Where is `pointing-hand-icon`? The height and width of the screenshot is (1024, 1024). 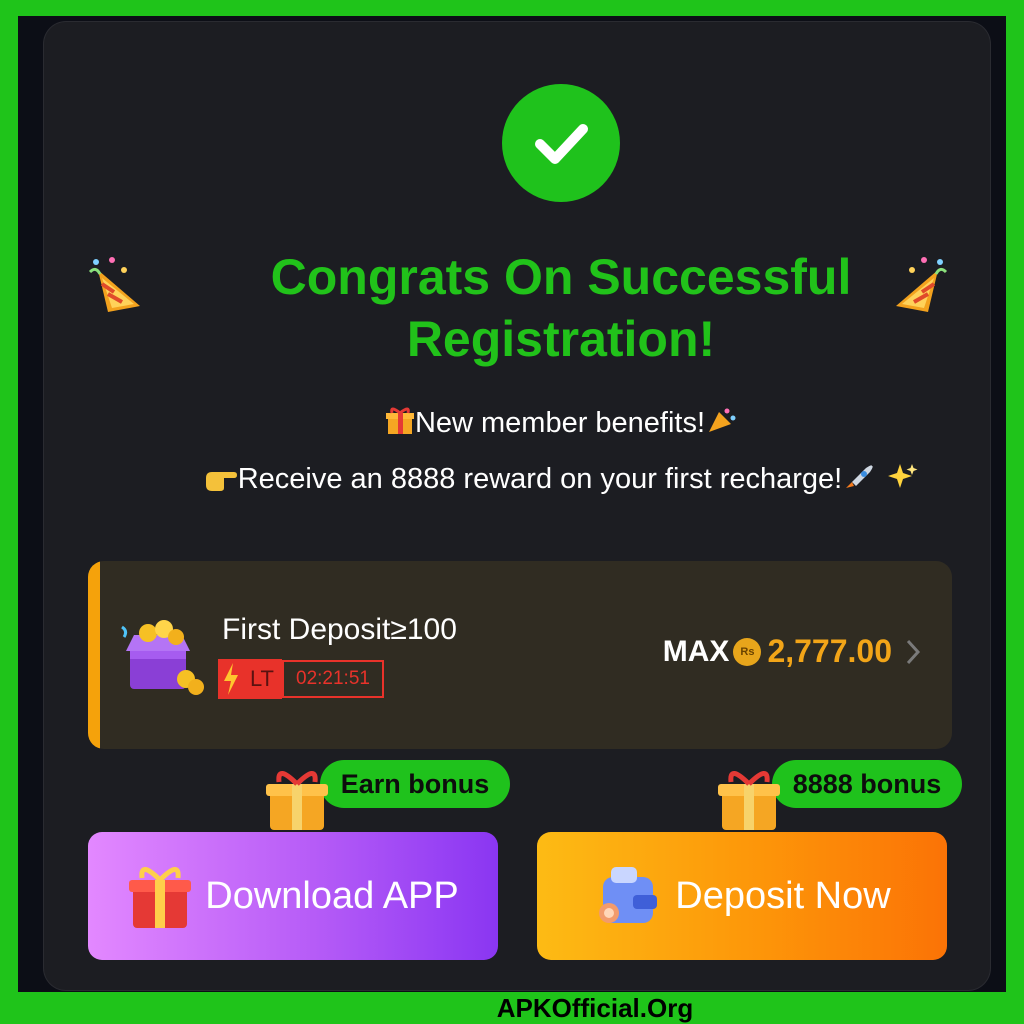
pointing-hand-icon is located at coordinates (221, 481).